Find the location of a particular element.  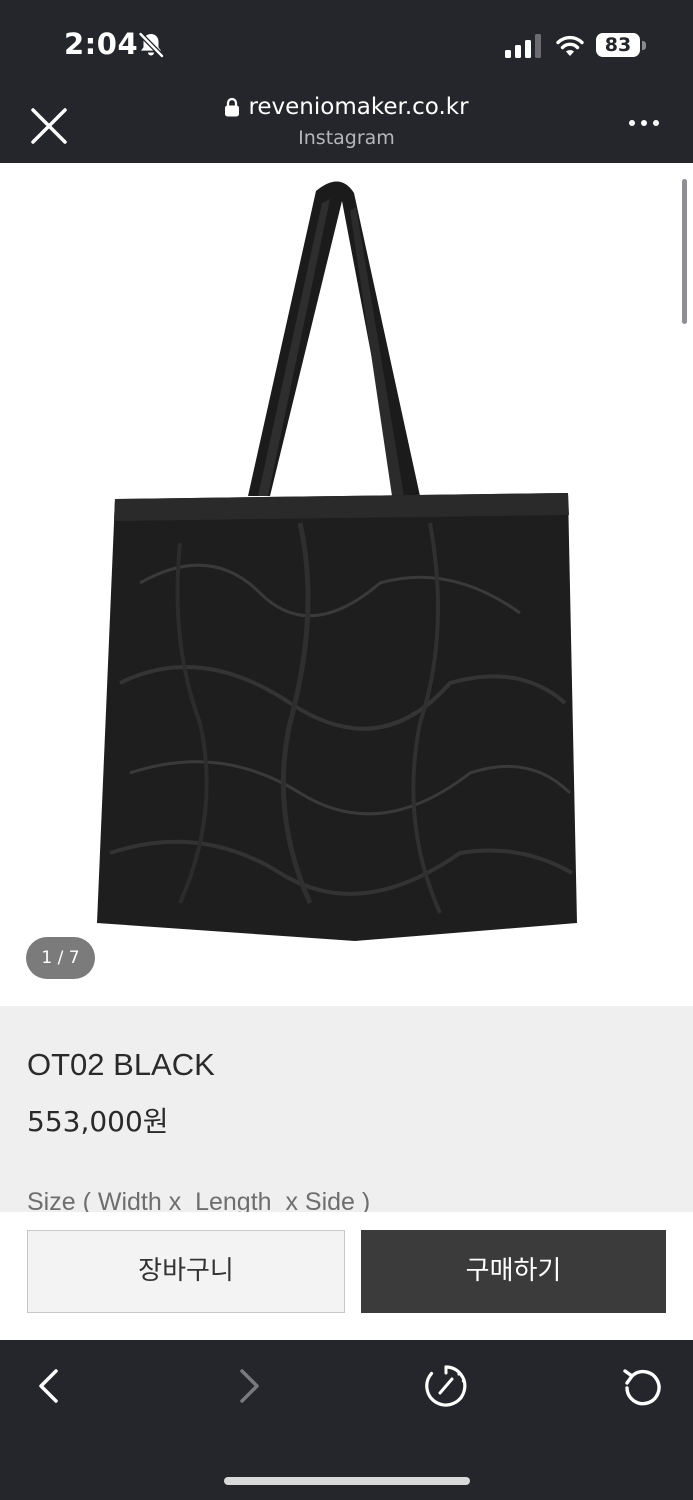

battery-level: 83 is located at coordinates (618, 45).